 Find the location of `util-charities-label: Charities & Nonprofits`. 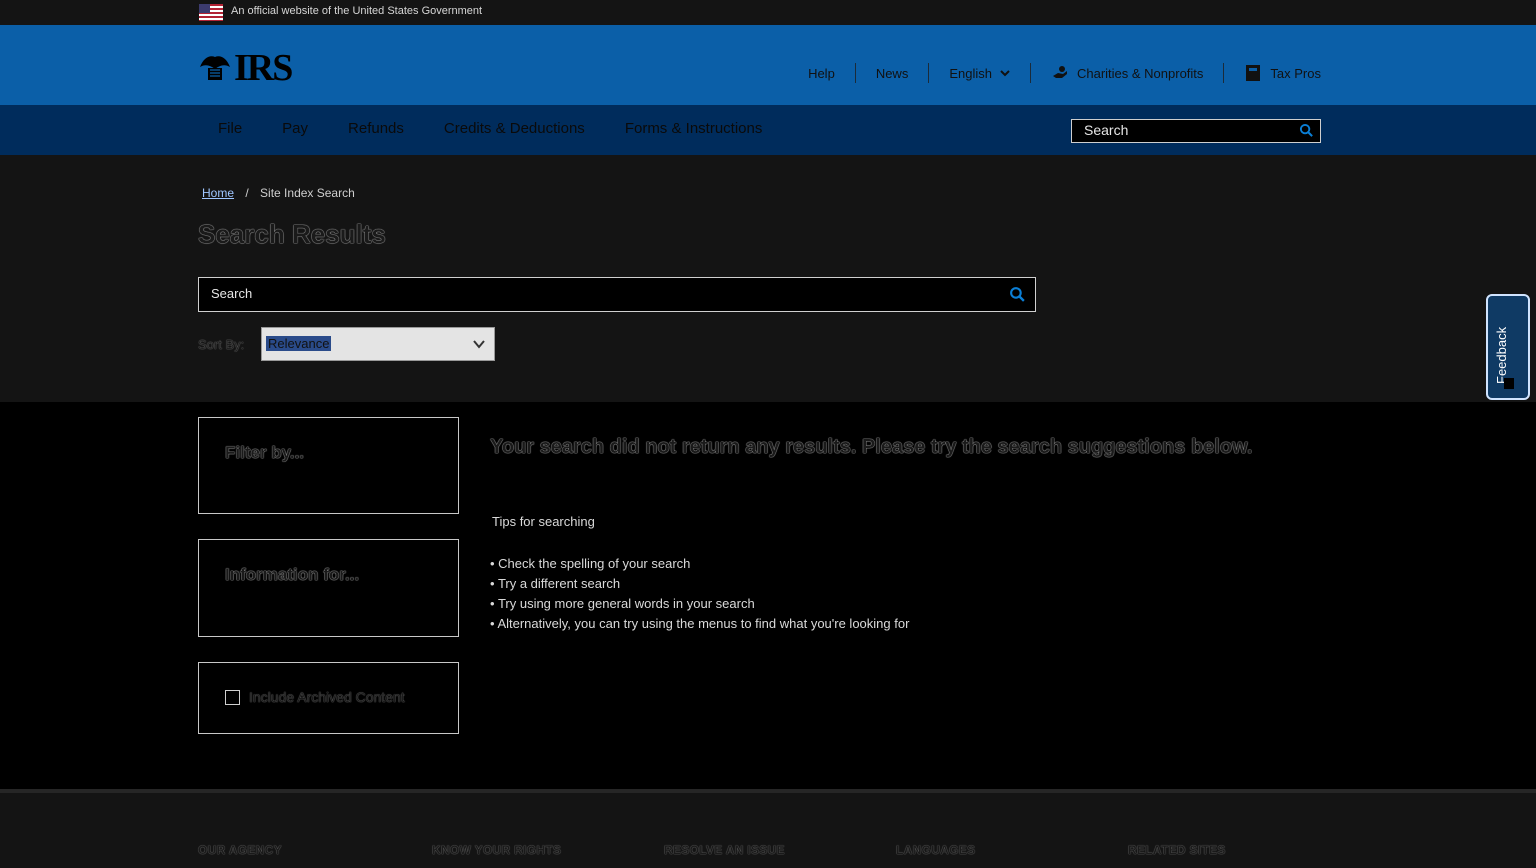

util-charities-label: Charities & Nonprofits is located at coordinates (1140, 73).